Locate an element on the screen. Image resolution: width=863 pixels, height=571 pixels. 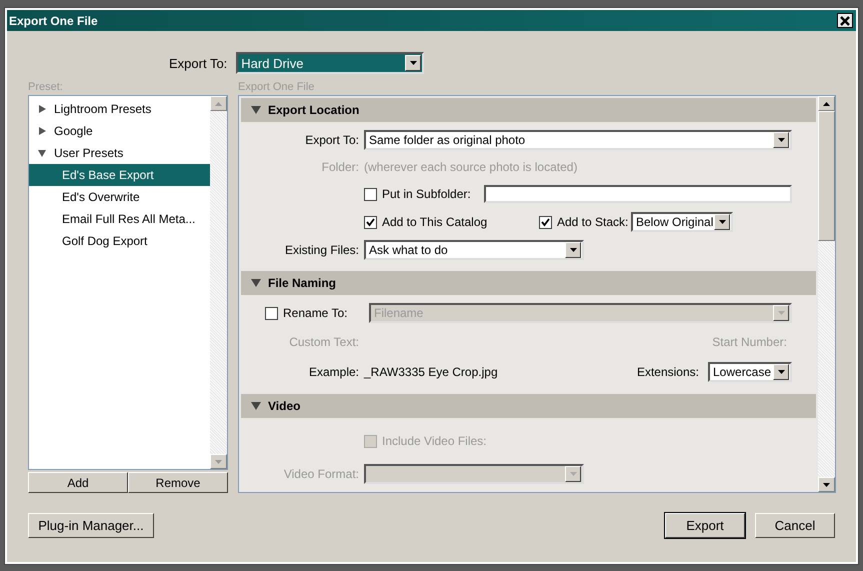
checkbox-label: Add to Stack: is located at coordinates (592, 222).